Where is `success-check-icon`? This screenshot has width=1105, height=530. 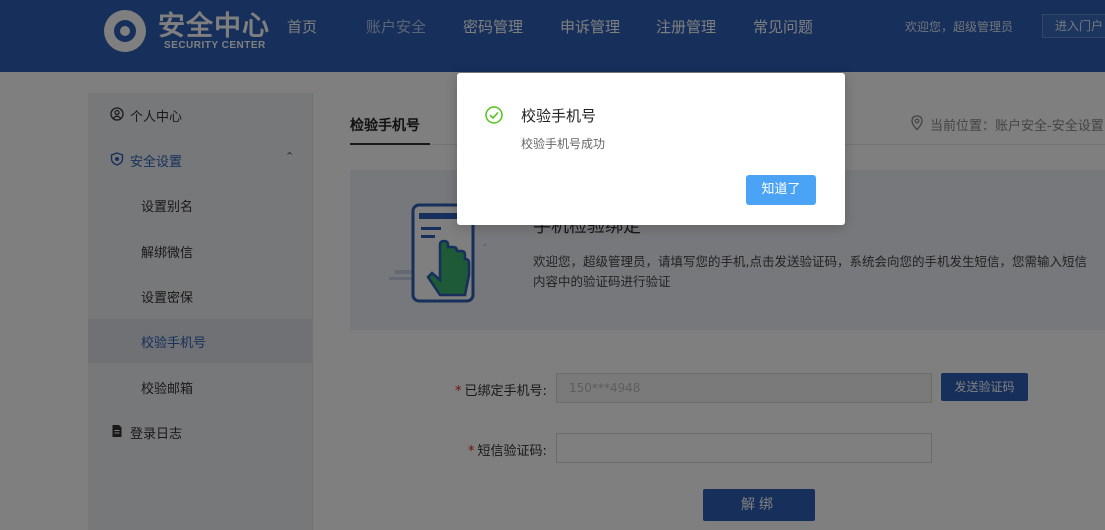
success-check-icon is located at coordinates (494, 115).